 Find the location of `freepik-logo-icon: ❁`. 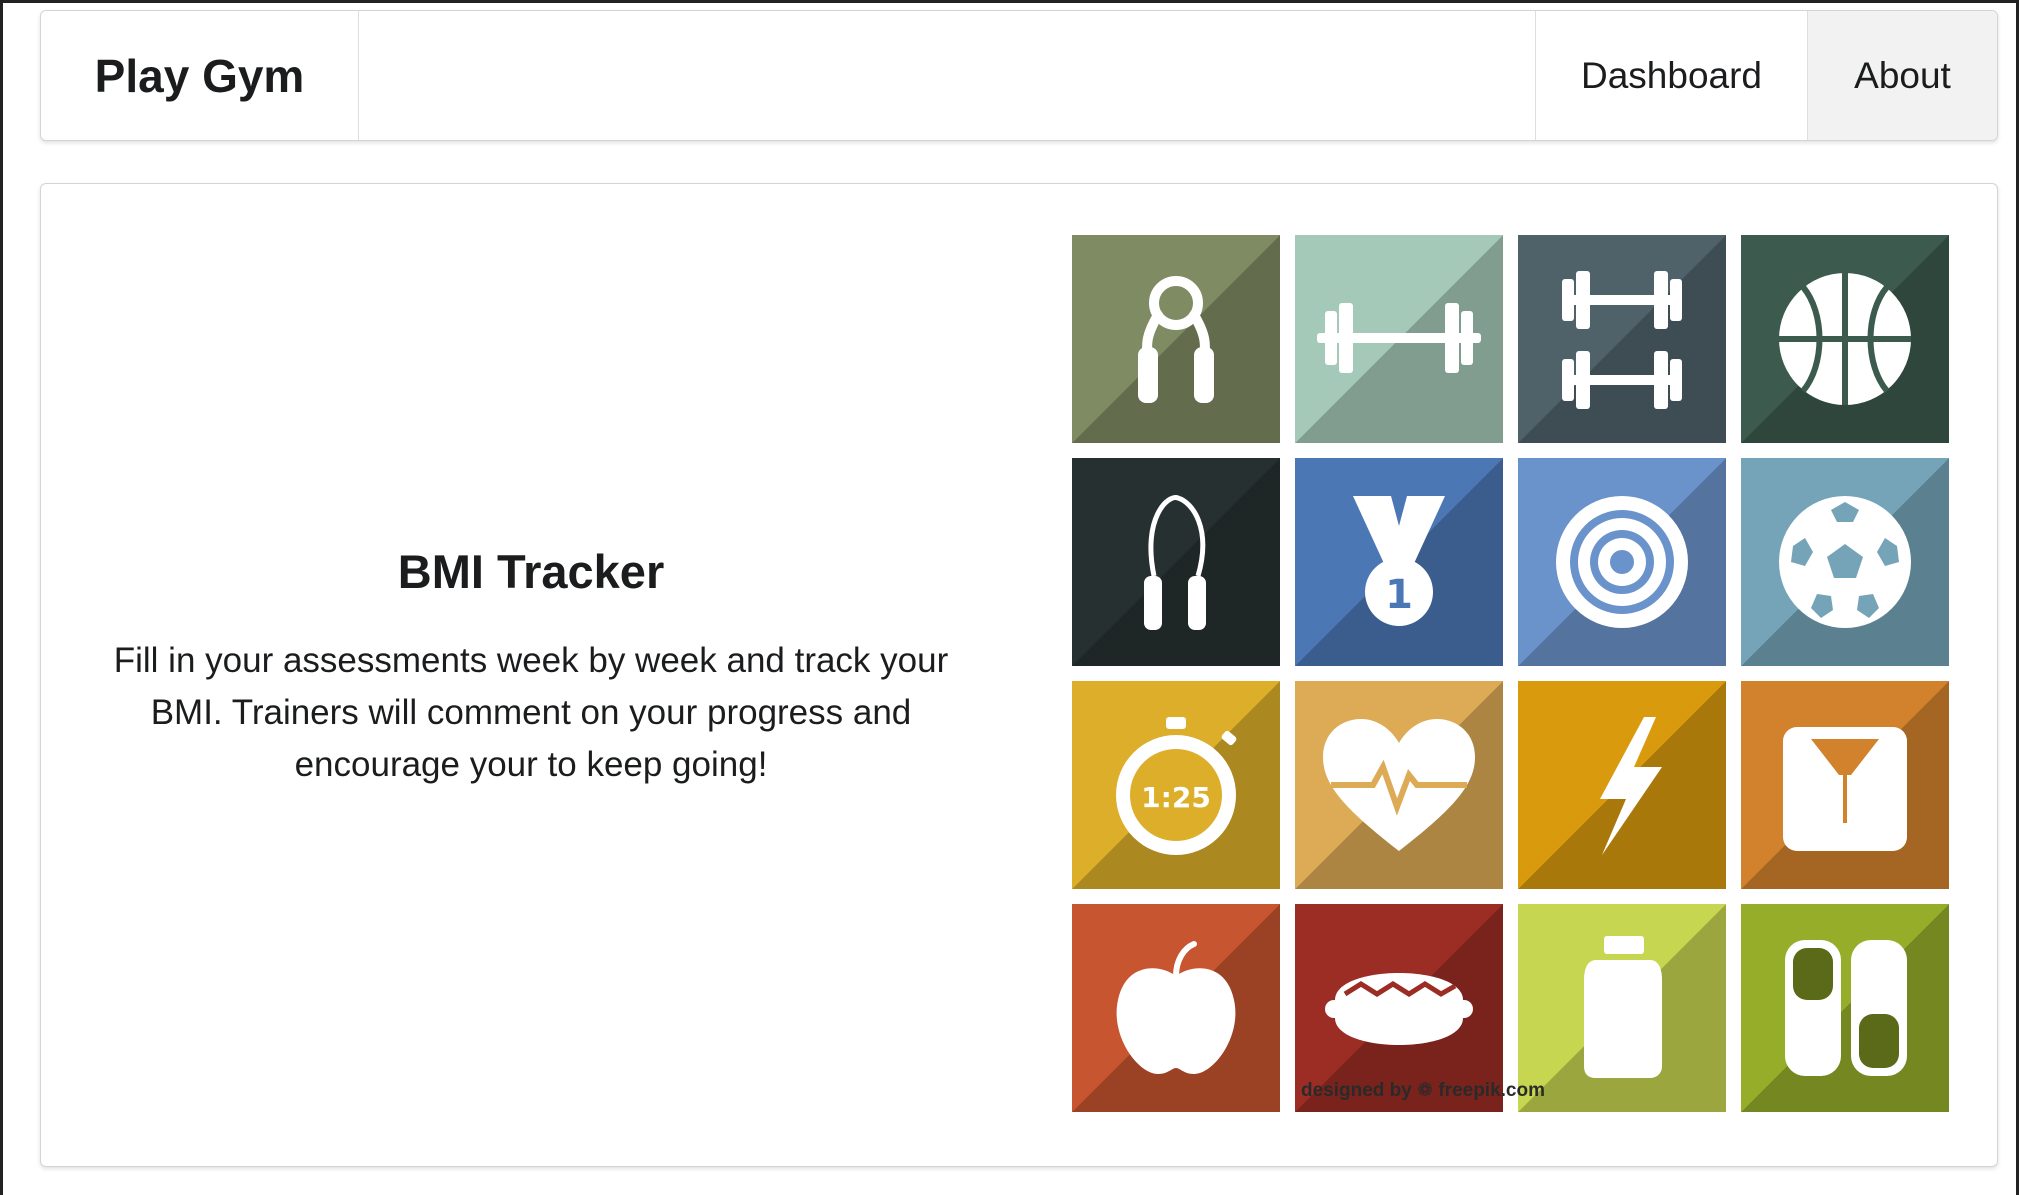

freepik-logo-icon: ❁ is located at coordinates (1425, 1090).